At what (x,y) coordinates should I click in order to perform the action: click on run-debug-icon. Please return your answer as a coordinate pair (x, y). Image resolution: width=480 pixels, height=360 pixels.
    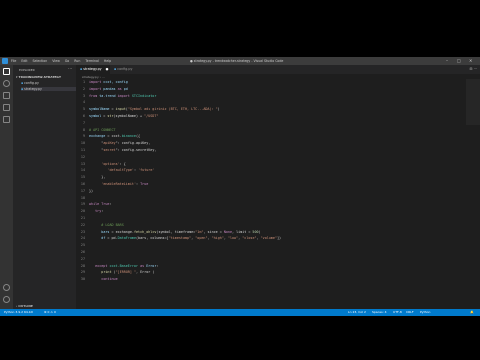
    Looking at the image, I should click on (6, 107).